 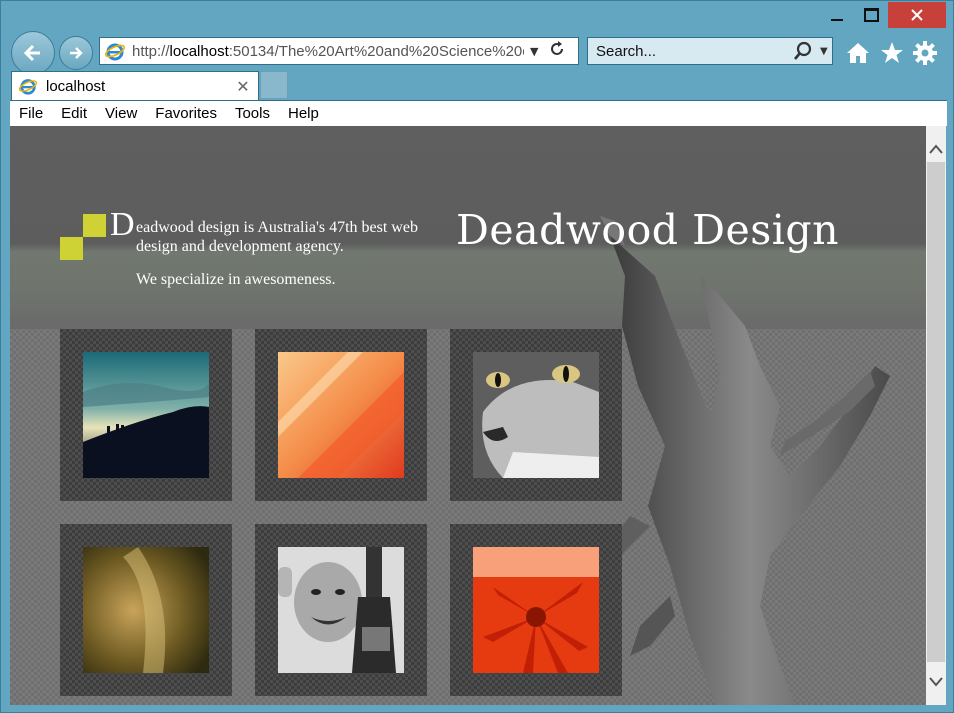 What do you see at coordinates (121, 114) in the screenshot?
I see `menu-view: View` at bounding box center [121, 114].